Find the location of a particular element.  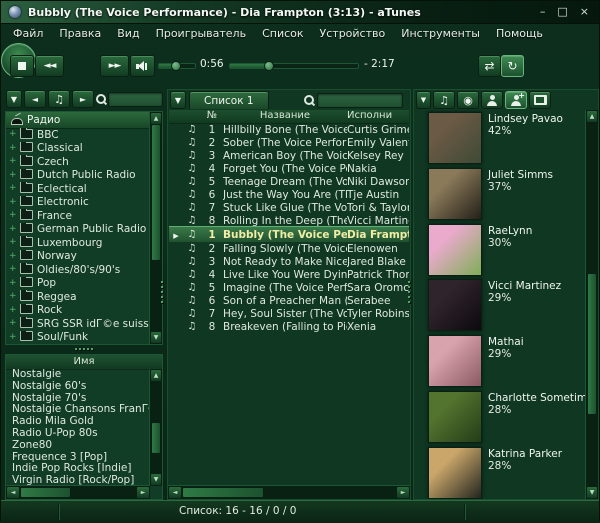

station-item: Frequence 3 [Pop] is located at coordinates (78, 458).